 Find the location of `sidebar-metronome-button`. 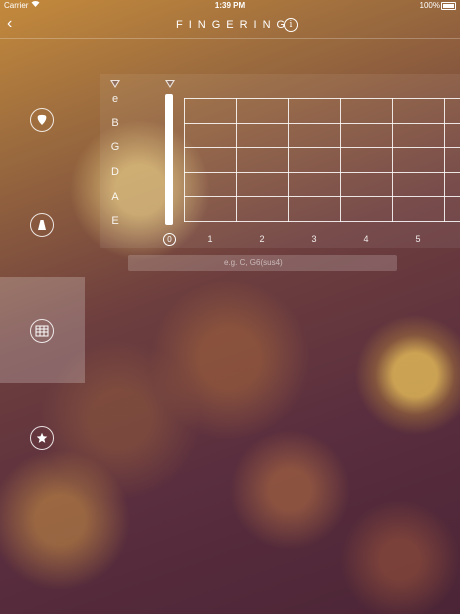

sidebar-metronome-button is located at coordinates (42, 225).